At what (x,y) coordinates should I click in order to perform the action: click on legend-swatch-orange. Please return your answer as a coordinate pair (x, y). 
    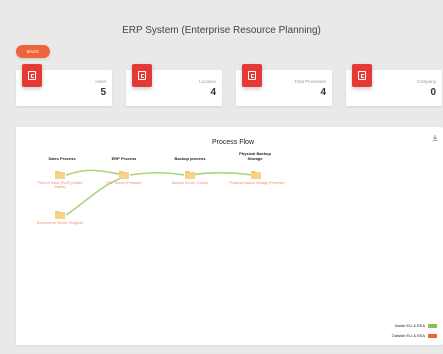
    Looking at the image, I should click on (432, 335).